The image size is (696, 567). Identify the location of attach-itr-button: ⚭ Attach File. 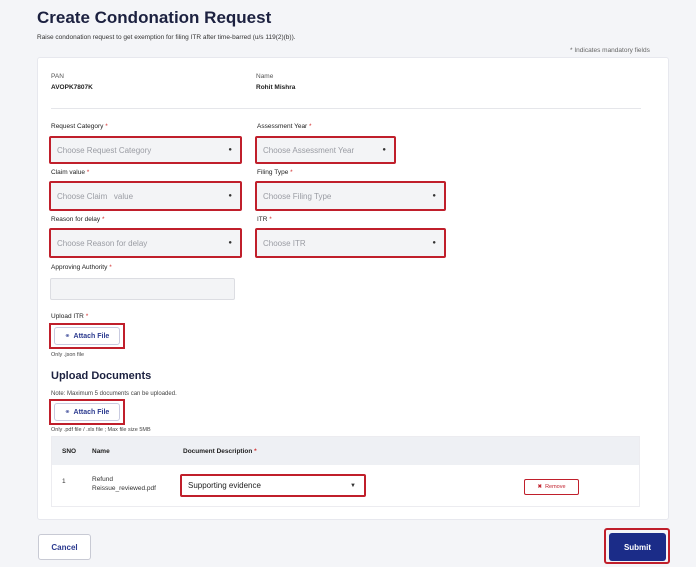
(87, 336).